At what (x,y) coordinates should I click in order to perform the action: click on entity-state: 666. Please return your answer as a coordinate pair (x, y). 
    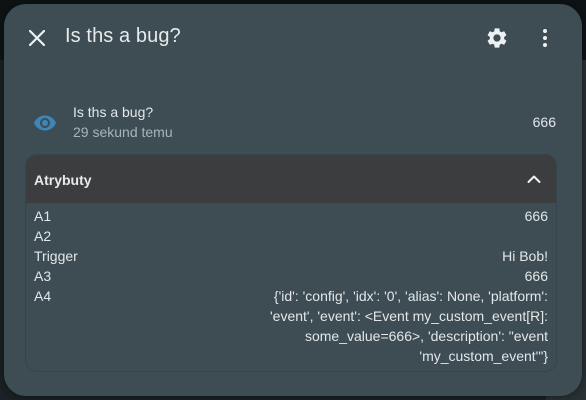
    Looking at the image, I should click on (544, 122).